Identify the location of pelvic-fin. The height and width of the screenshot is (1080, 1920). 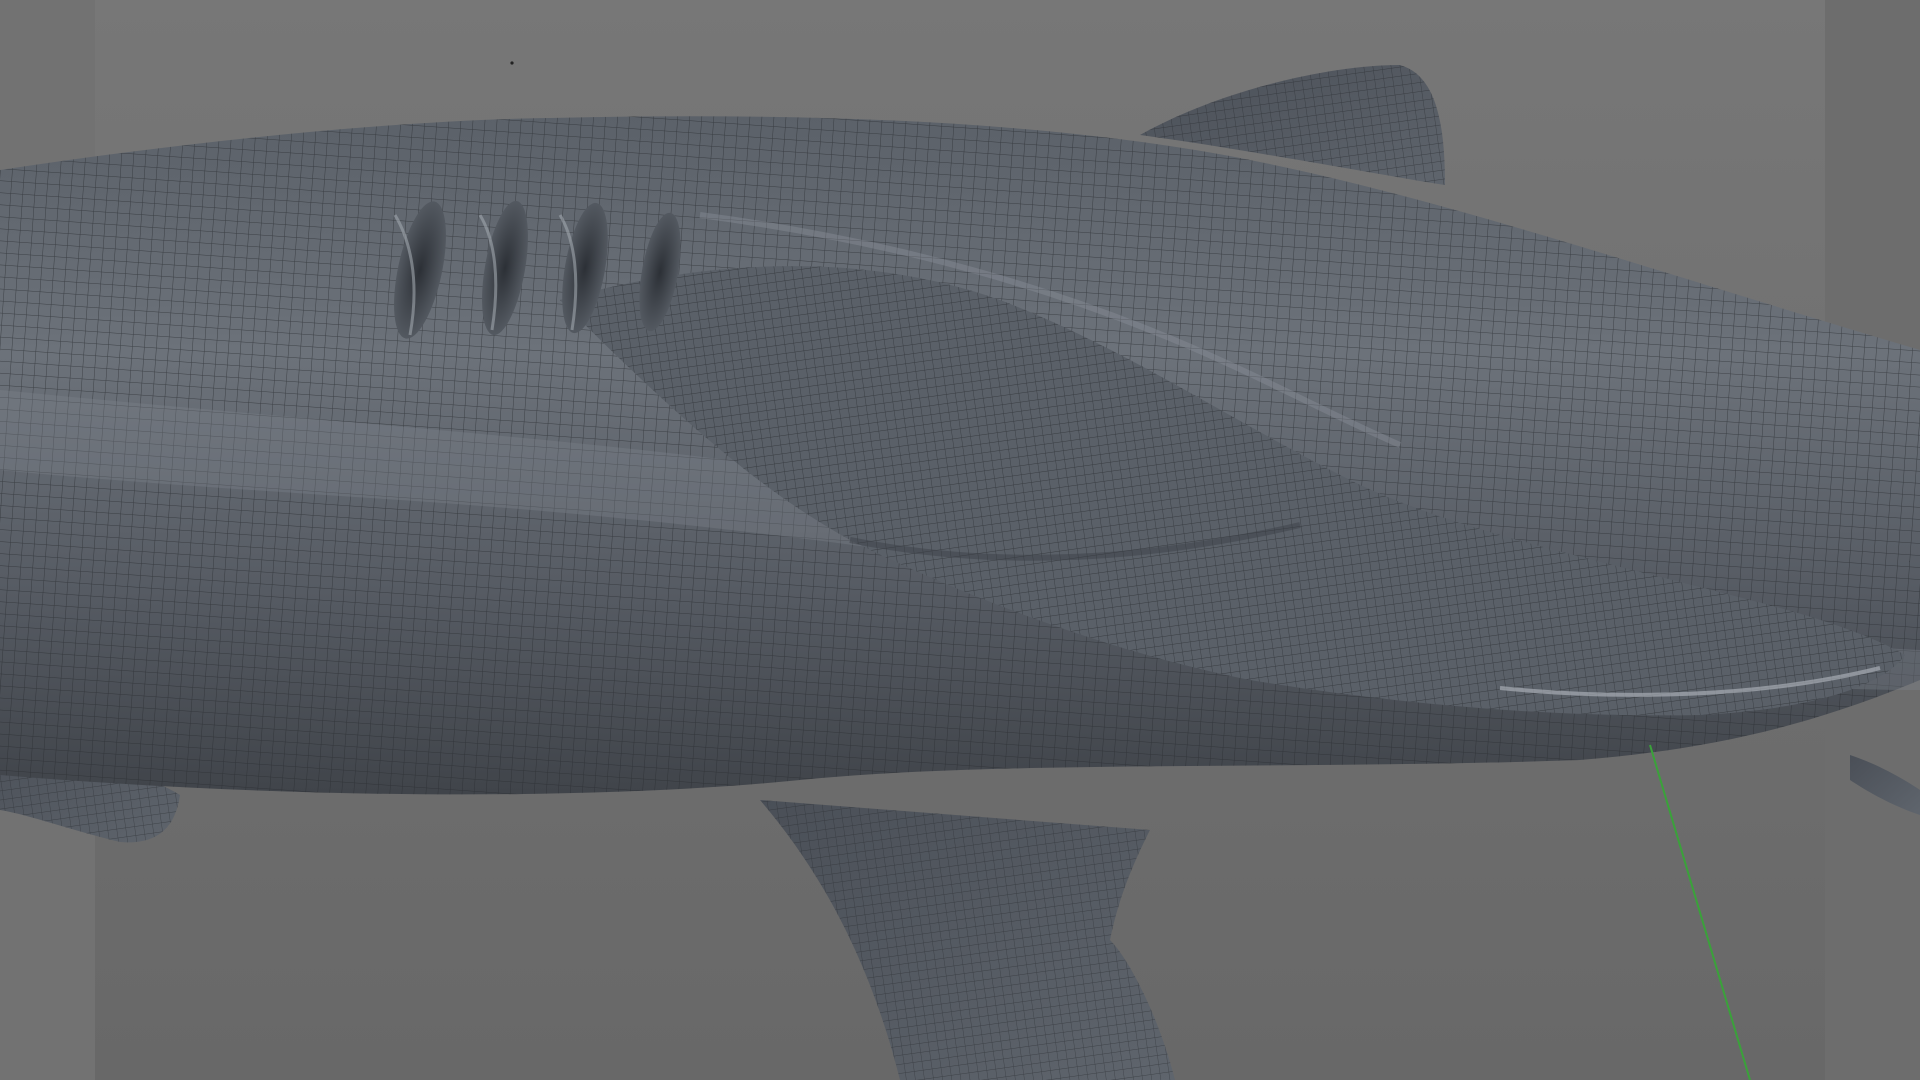
(967, 940).